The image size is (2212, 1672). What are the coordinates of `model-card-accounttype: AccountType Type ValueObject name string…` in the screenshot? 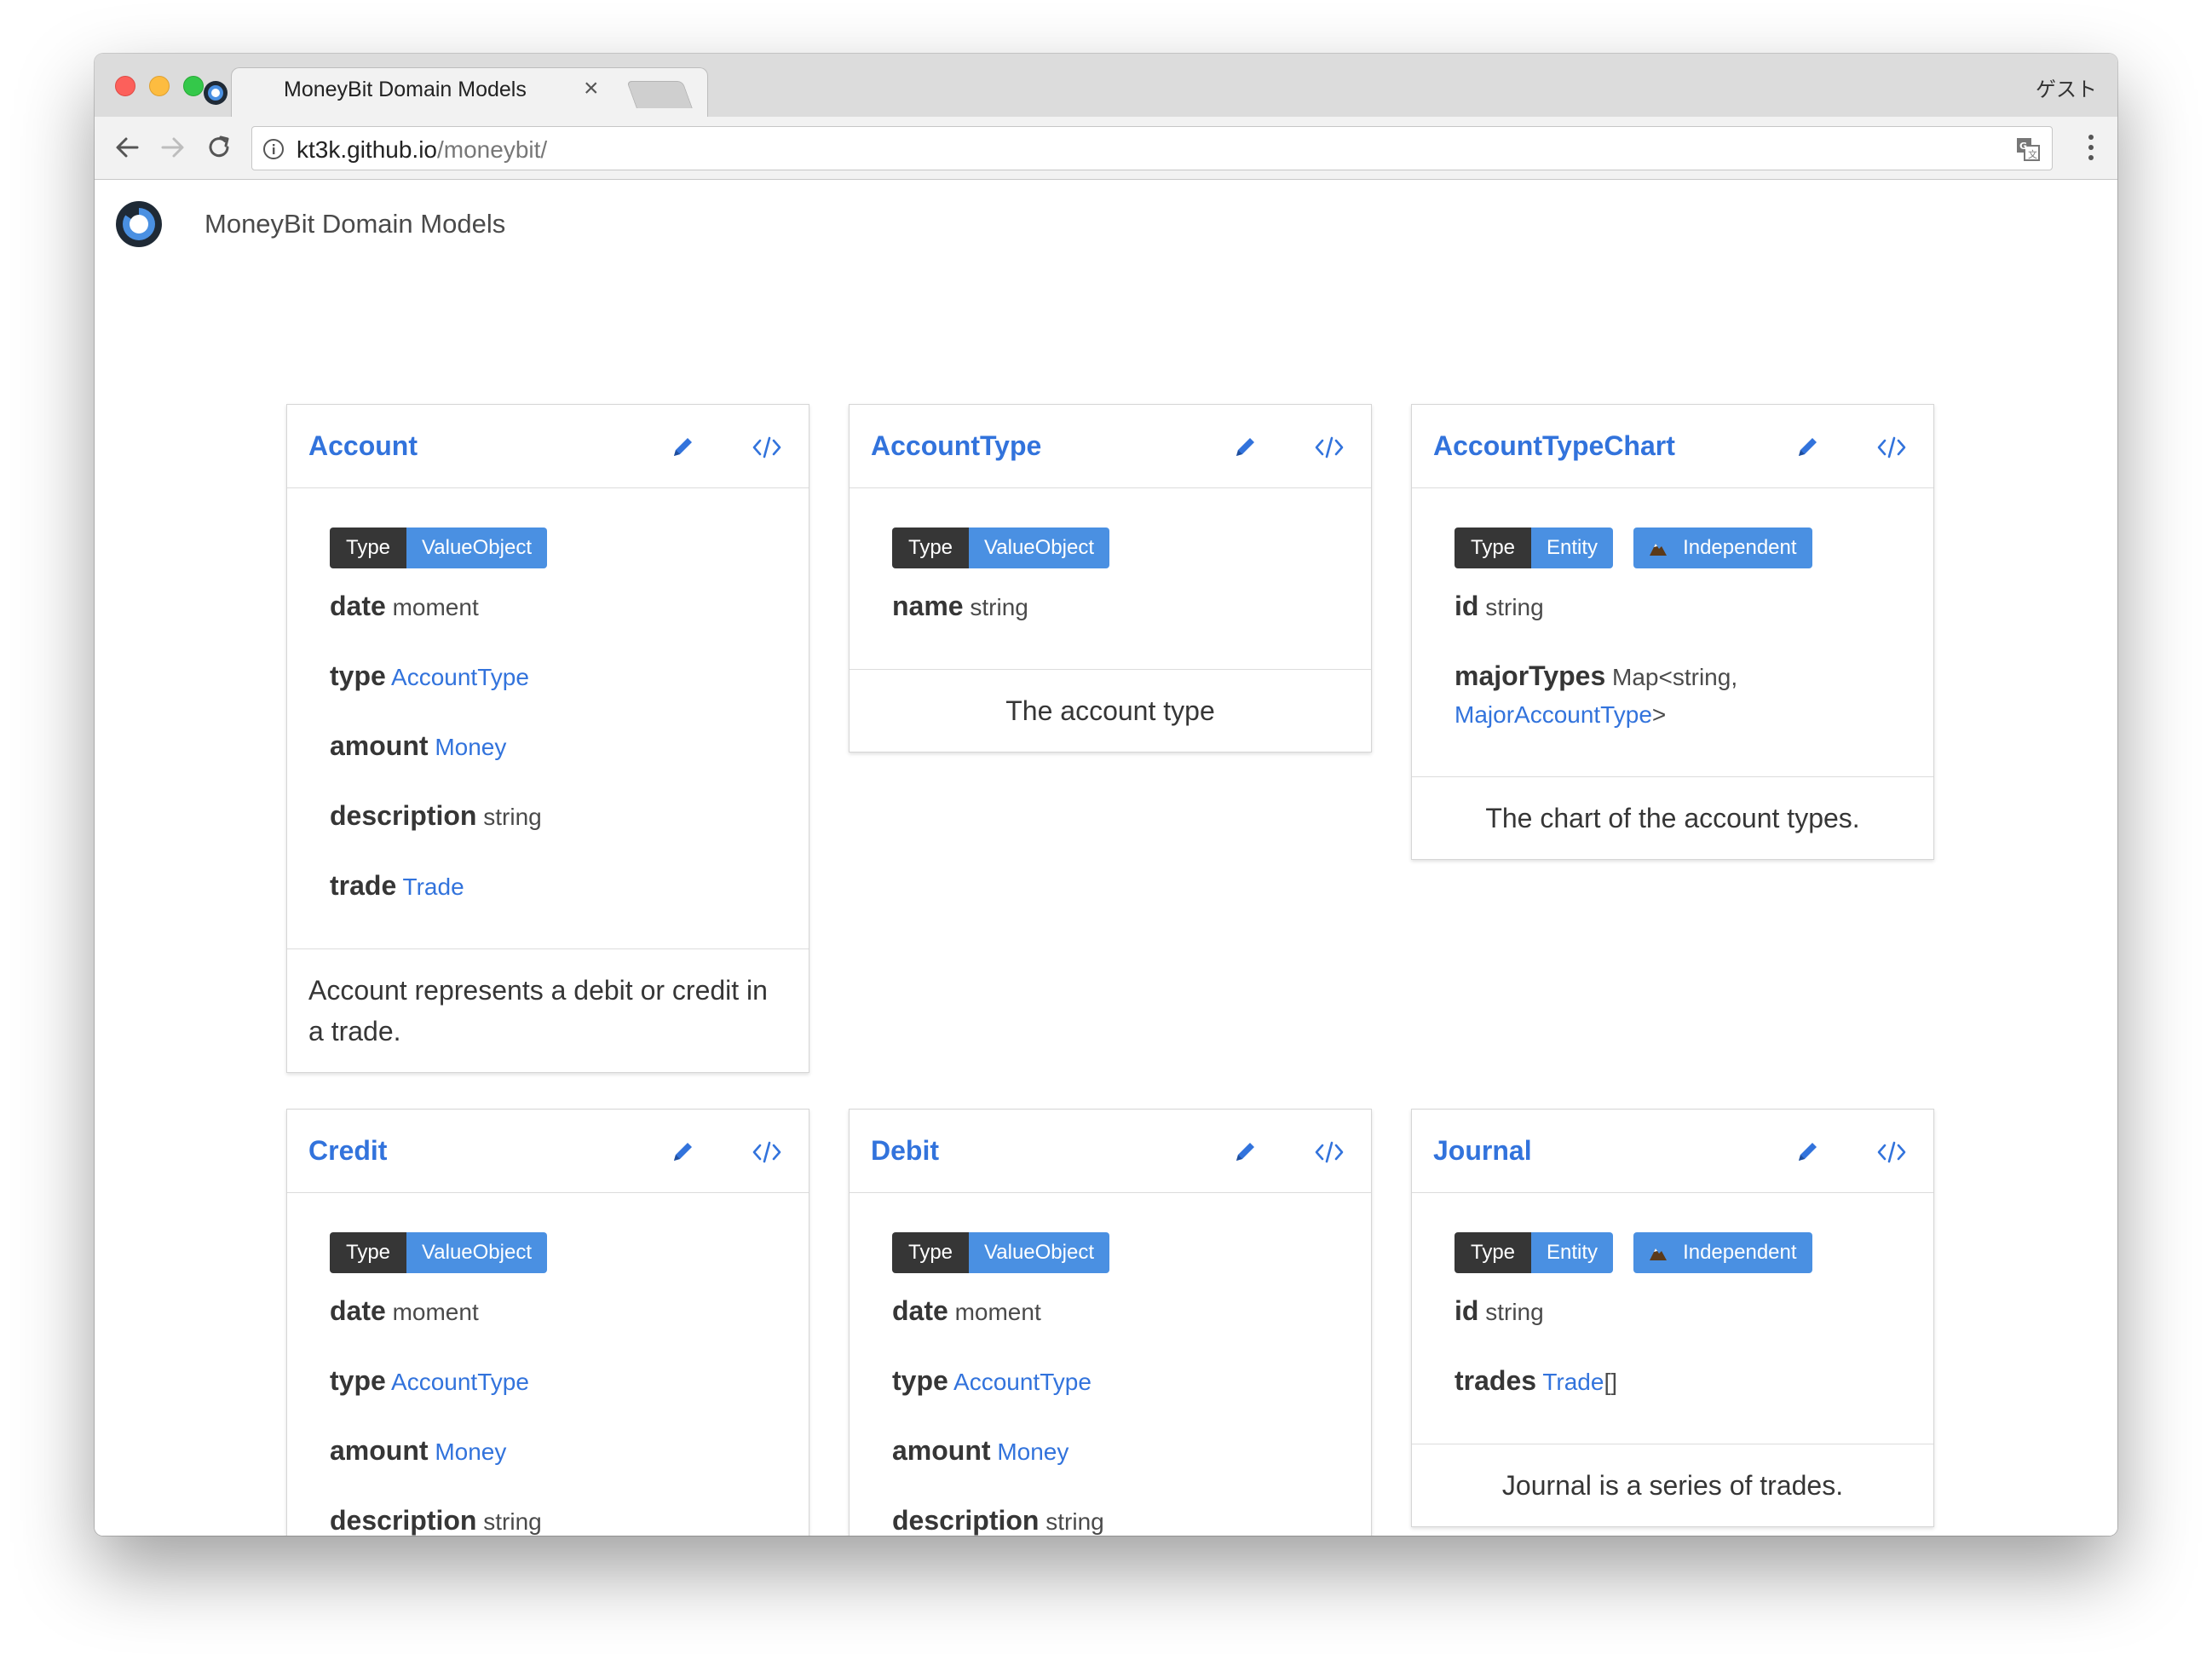 It's located at (1110, 578).